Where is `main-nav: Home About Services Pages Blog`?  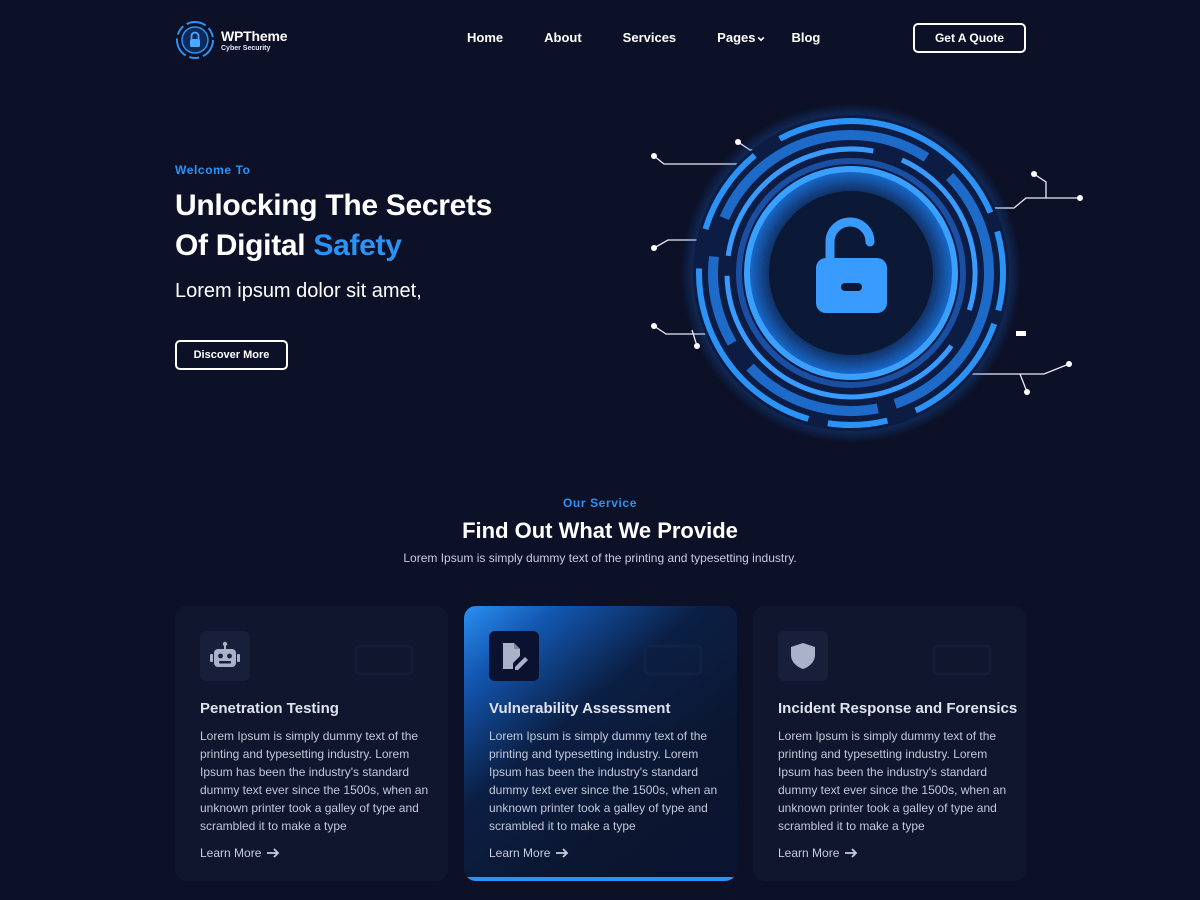
main-nav: Home About Services Pages Blog is located at coordinates (643, 37).